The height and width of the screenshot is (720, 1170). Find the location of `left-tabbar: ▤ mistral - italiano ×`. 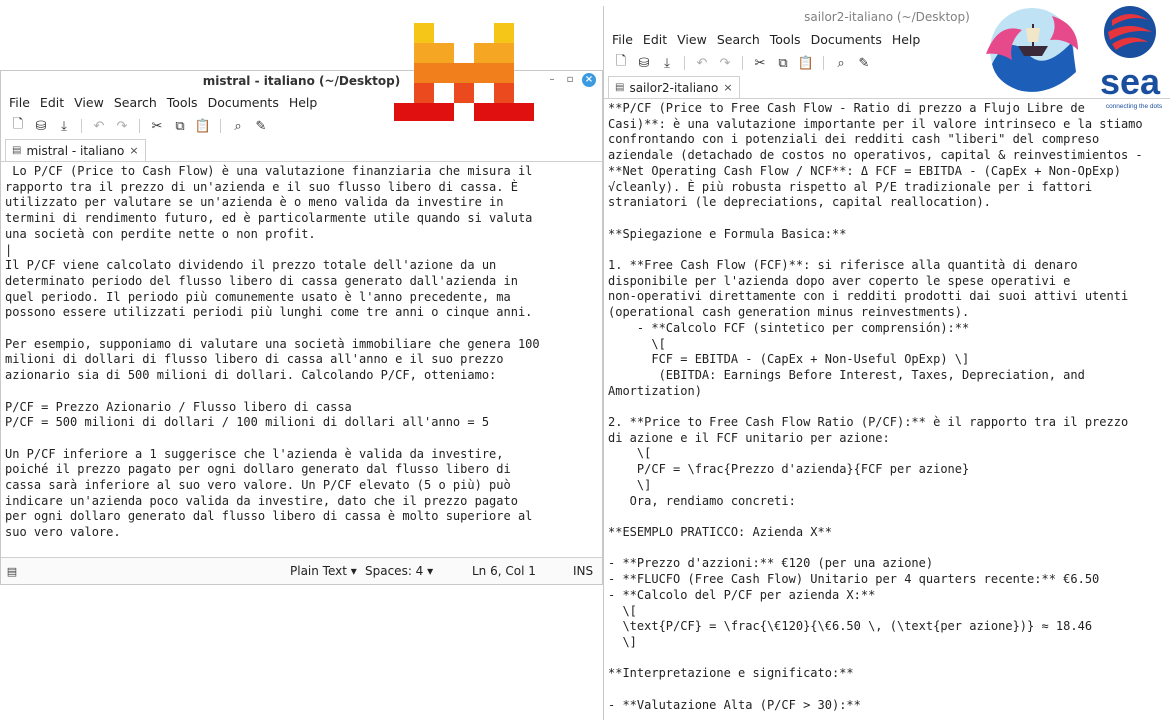

left-tabbar: ▤ mistral - italiano × is located at coordinates (301, 150).